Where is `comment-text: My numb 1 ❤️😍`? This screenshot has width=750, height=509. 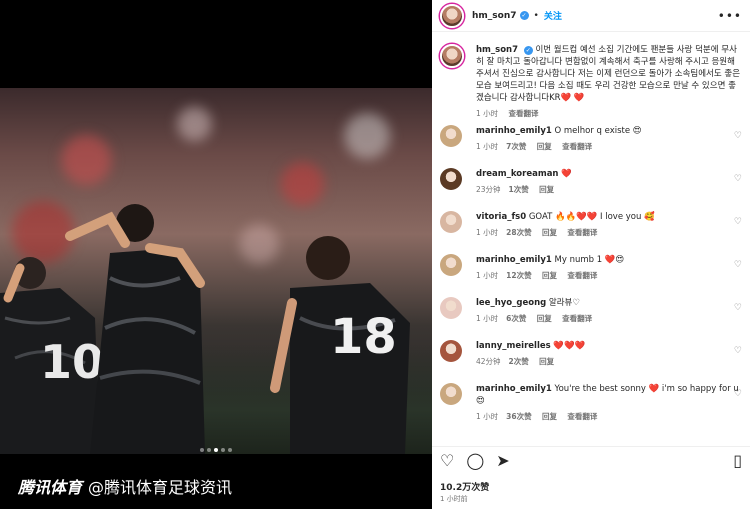
comment-text: My numb 1 ❤️😍 is located at coordinates (589, 260).